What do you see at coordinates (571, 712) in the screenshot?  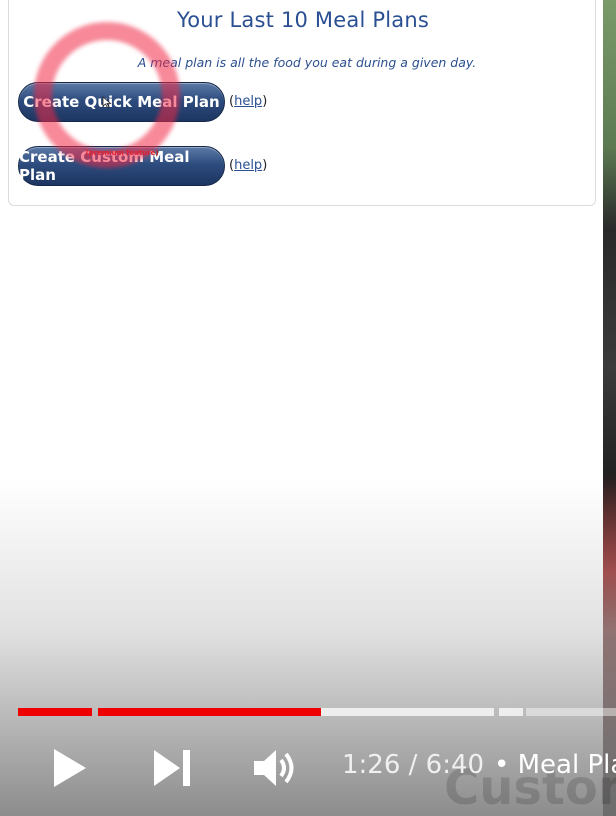 I see `progress-remaining` at bounding box center [571, 712].